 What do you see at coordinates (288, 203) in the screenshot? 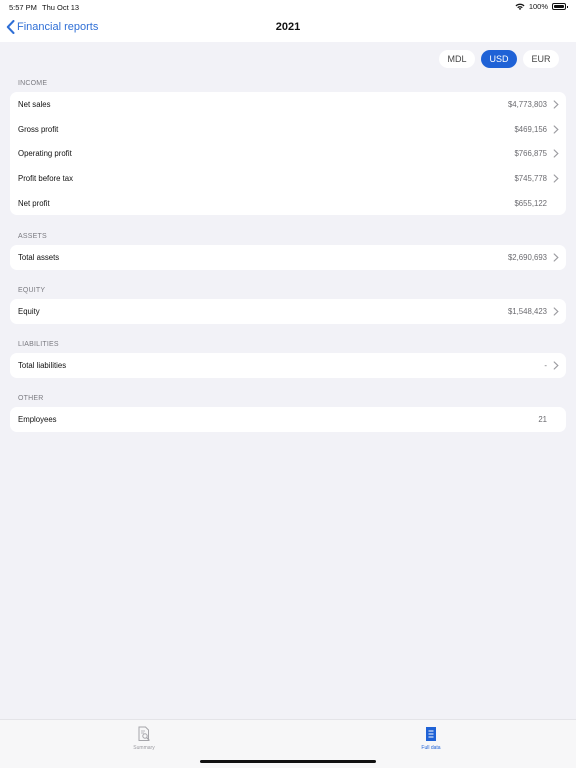
I see `row-net-profit: Net profit $655,122` at bounding box center [288, 203].